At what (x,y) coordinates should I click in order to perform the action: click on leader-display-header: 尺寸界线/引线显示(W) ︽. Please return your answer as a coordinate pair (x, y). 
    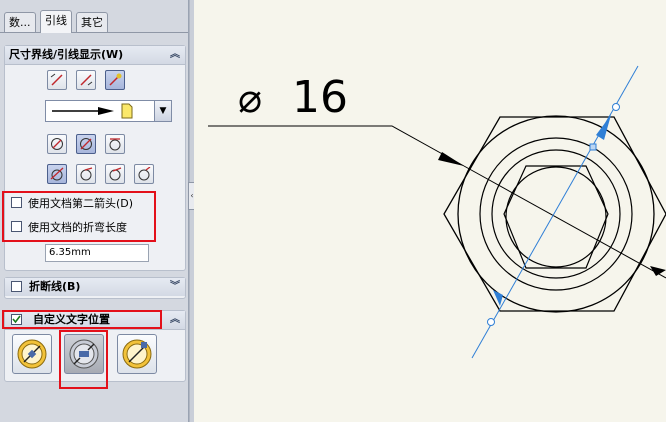
    Looking at the image, I should click on (95, 55).